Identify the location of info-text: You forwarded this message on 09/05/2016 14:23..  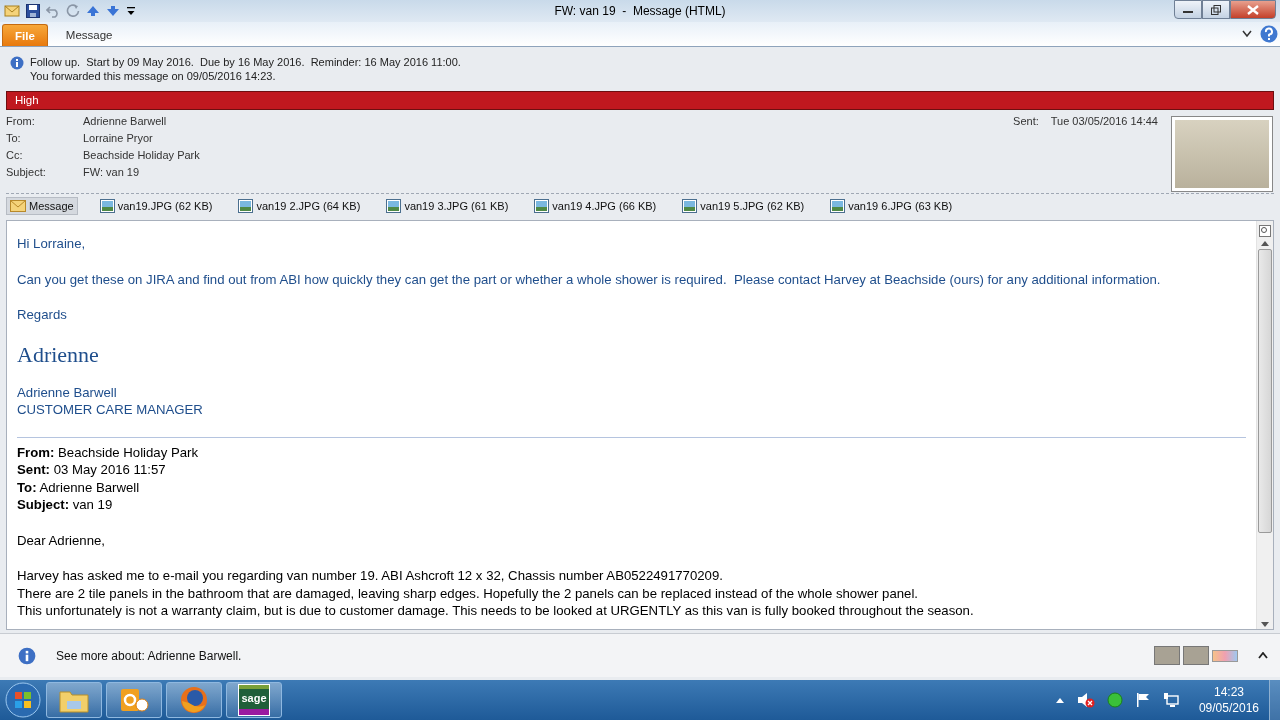
(153, 76).